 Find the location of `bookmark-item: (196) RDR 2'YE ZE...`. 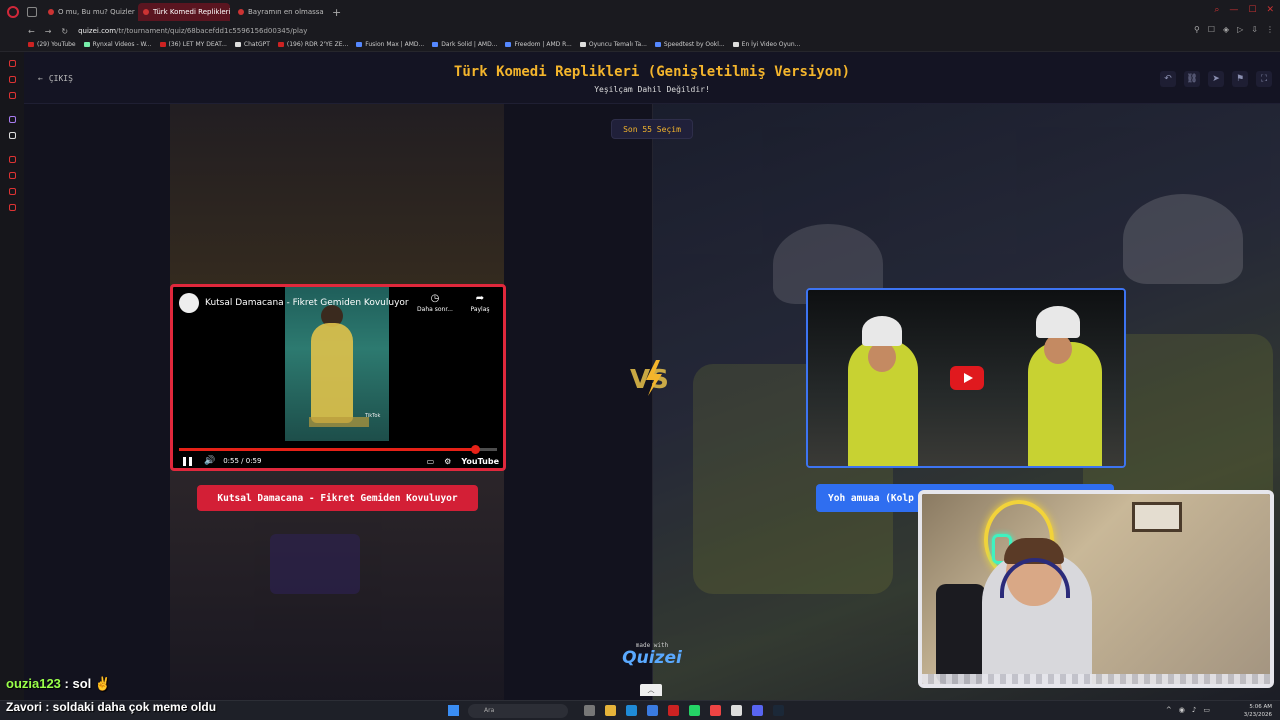

bookmark-item: (196) RDR 2'YE ZE... is located at coordinates (312, 44).